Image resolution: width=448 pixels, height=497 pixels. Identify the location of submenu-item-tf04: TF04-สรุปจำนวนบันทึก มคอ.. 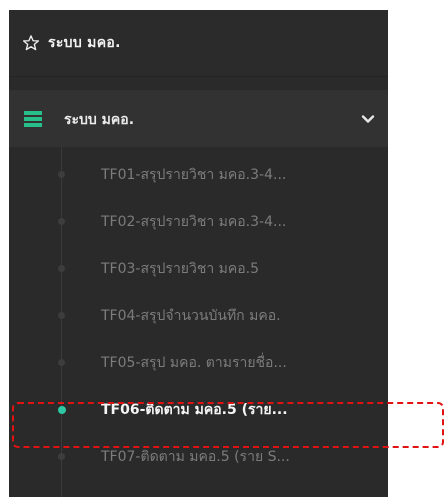
(198, 318).